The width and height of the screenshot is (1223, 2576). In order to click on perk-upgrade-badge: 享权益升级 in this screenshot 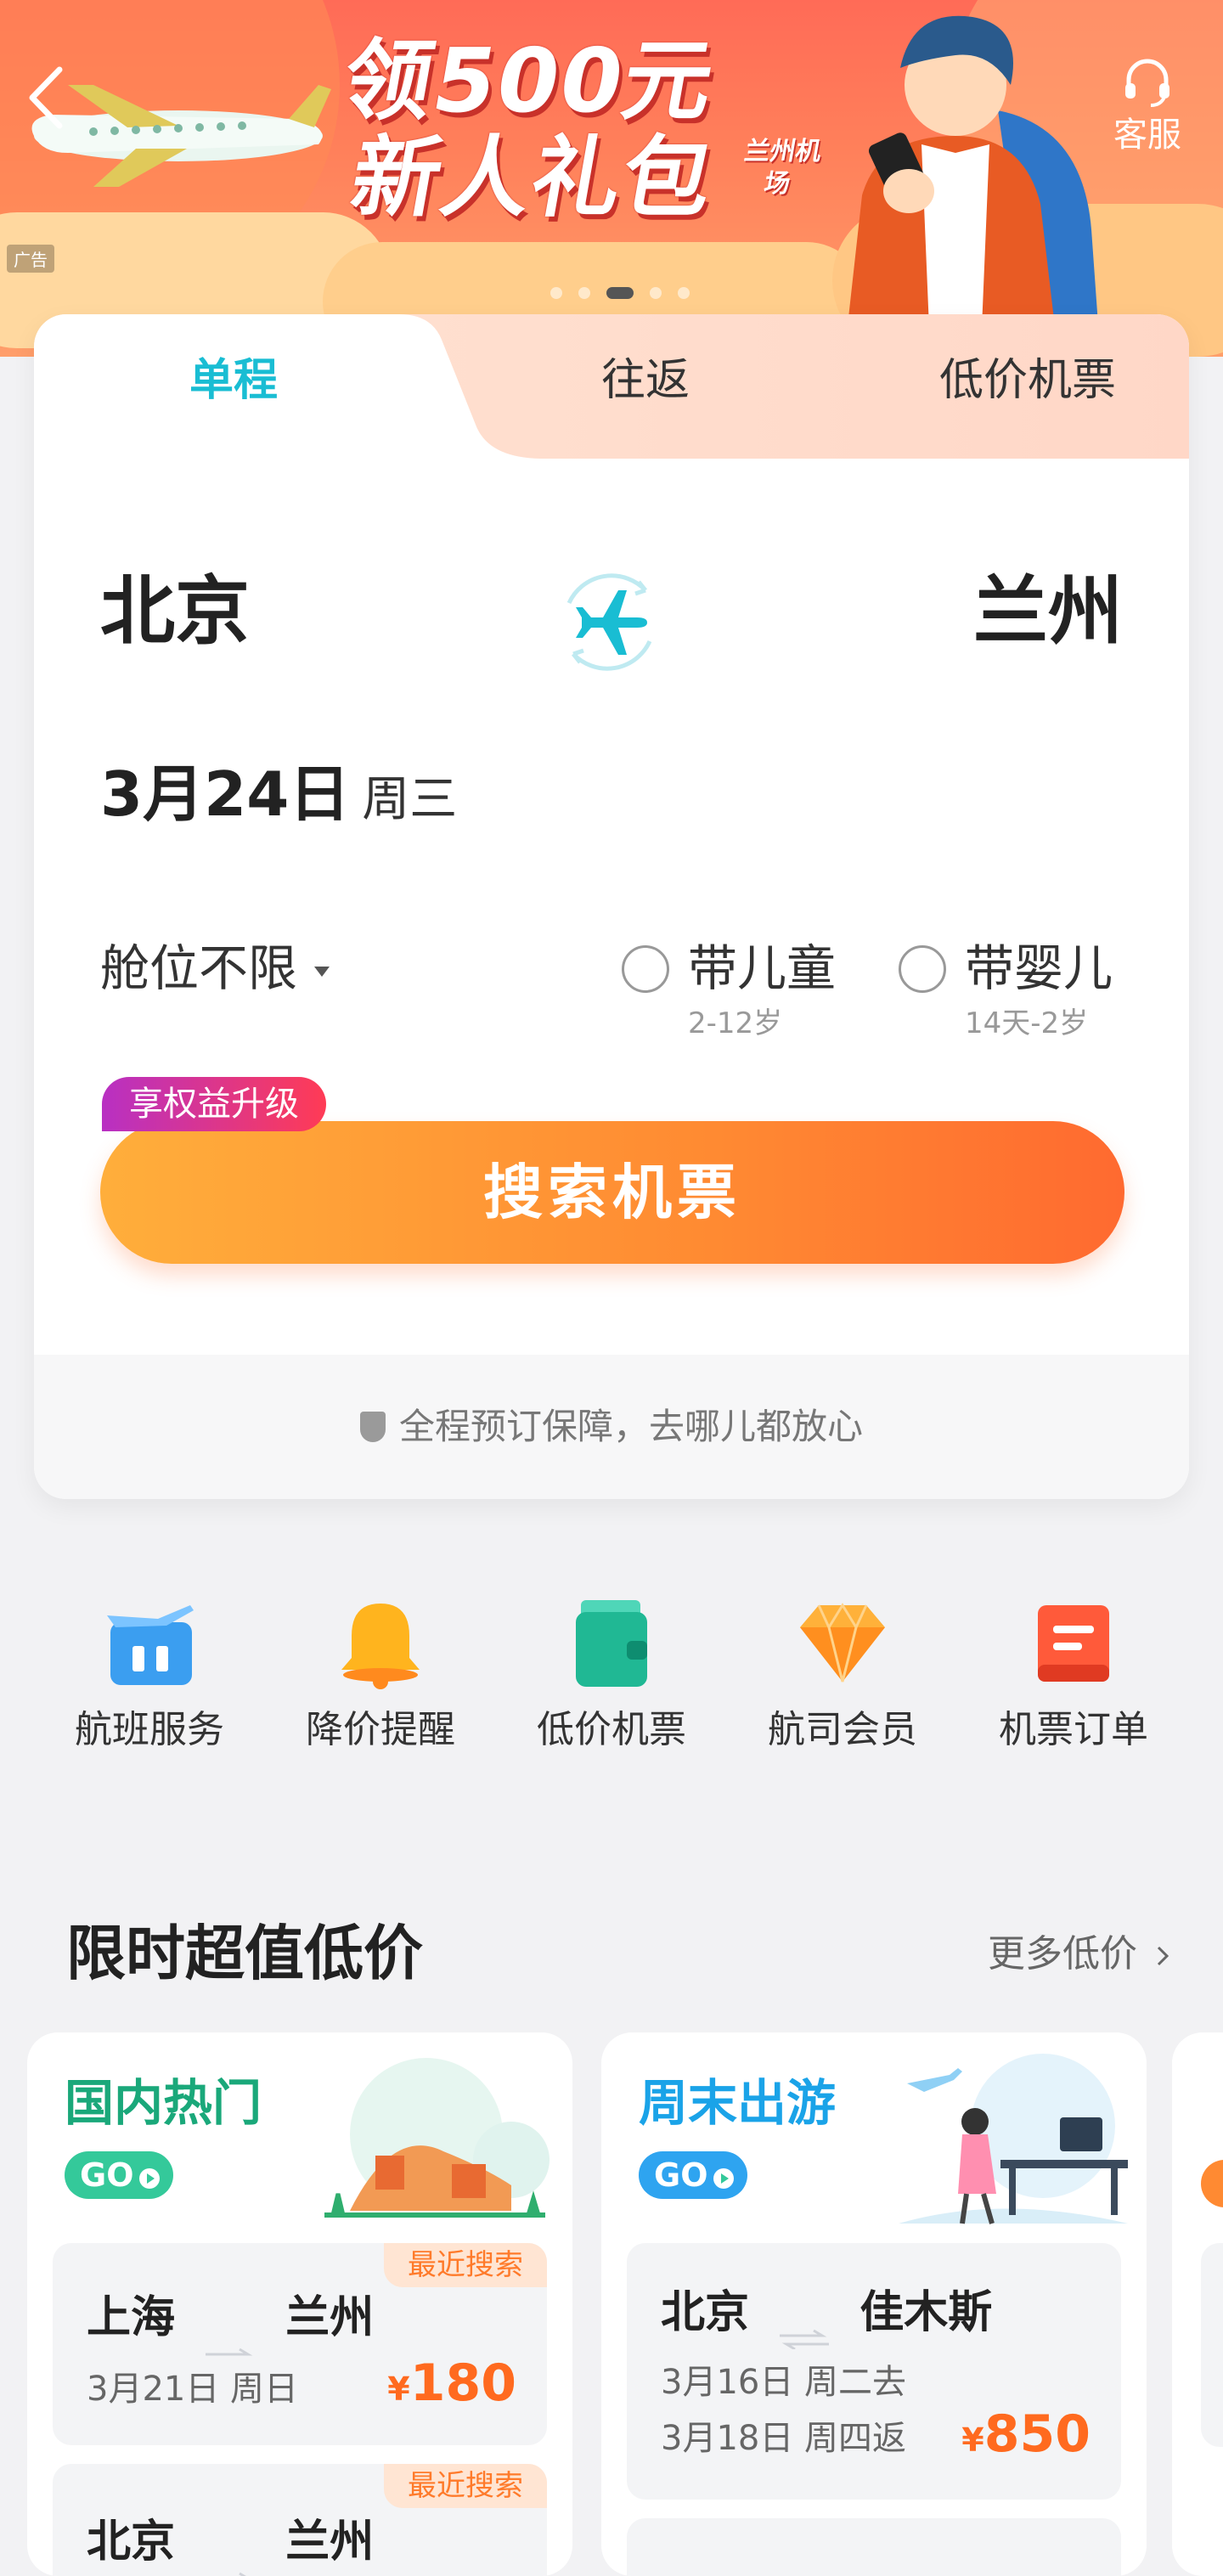, I will do `click(214, 1104)`.